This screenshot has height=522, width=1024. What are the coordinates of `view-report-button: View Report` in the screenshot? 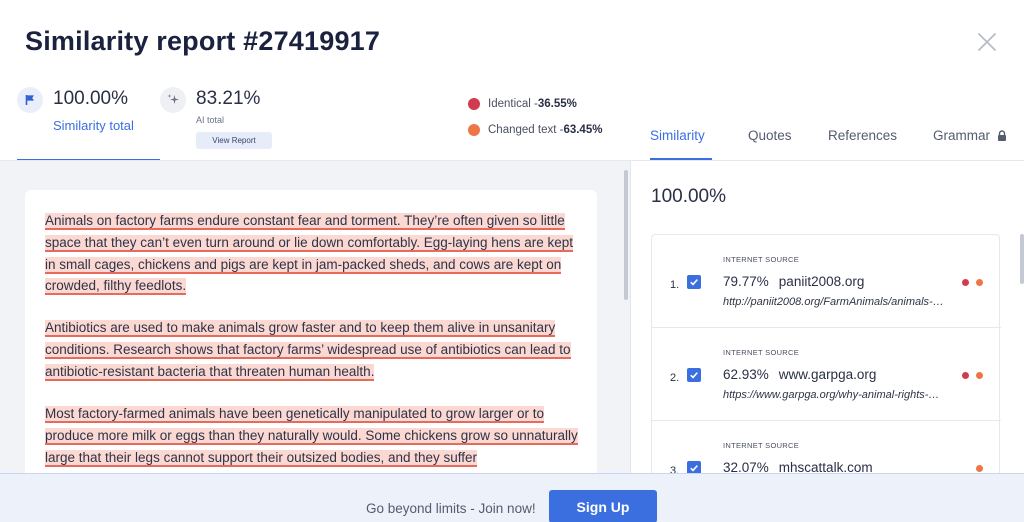 It's located at (234, 140).